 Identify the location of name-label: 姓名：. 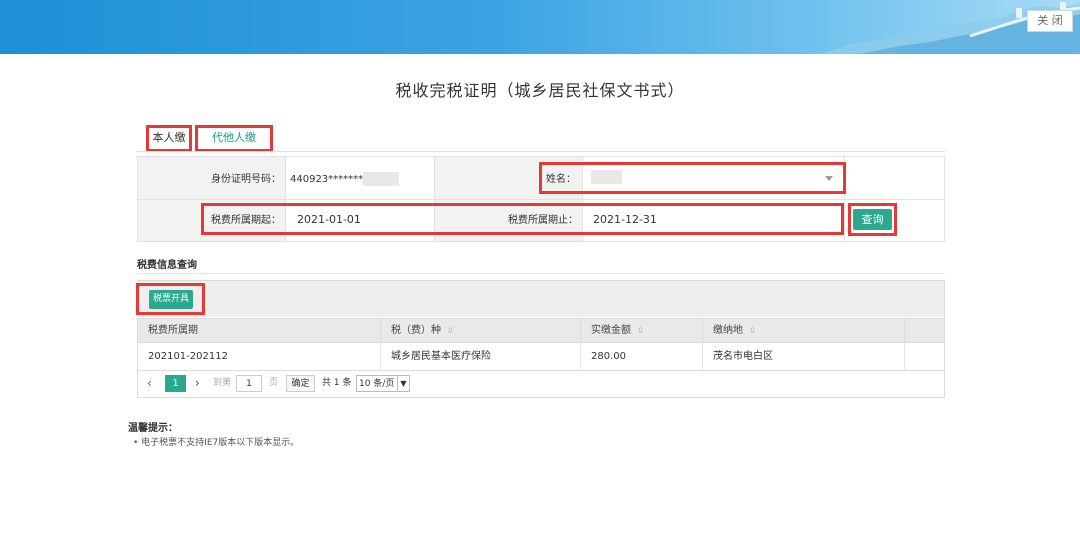
(561, 179).